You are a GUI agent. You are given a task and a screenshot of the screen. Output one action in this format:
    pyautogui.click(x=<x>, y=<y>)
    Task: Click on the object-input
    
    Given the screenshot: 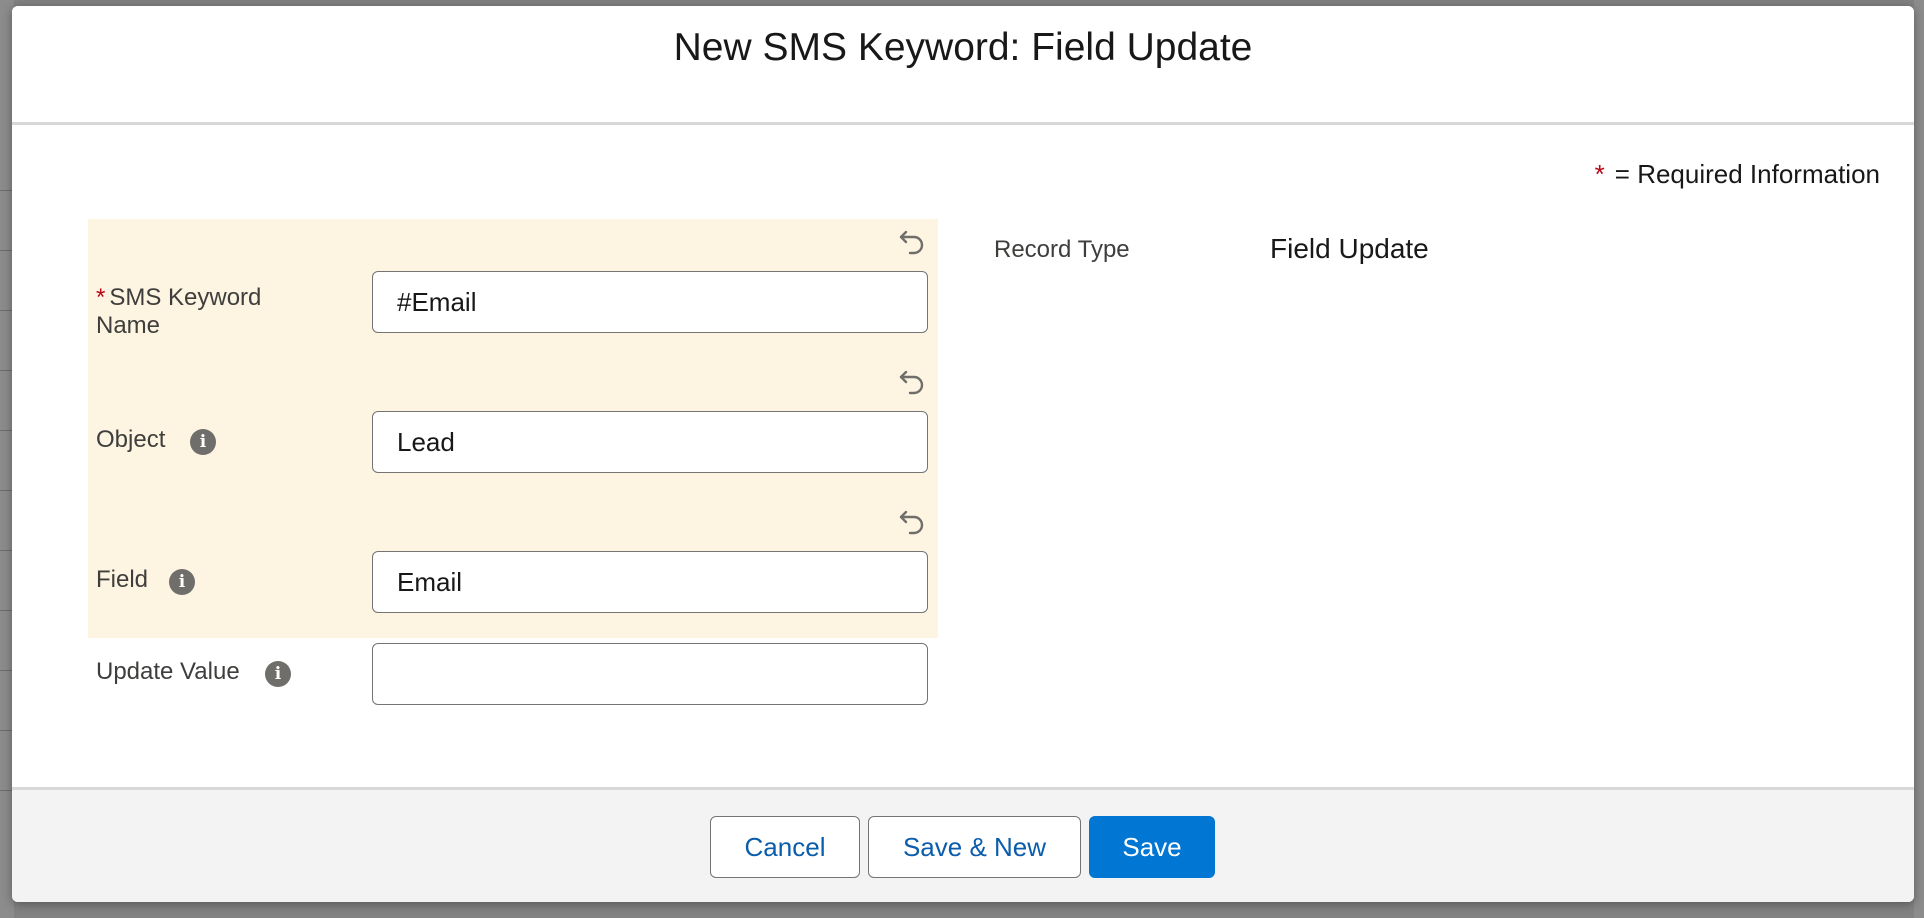 What is the action you would take?
    pyautogui.click(x=650, y=442)
    